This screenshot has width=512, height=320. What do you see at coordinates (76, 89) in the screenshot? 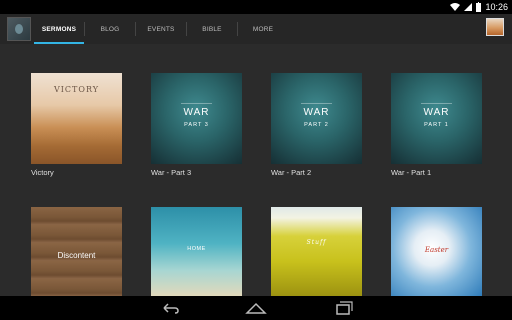
I see `thumbnail-title: VICTORY` at bounding box center [76, 89].